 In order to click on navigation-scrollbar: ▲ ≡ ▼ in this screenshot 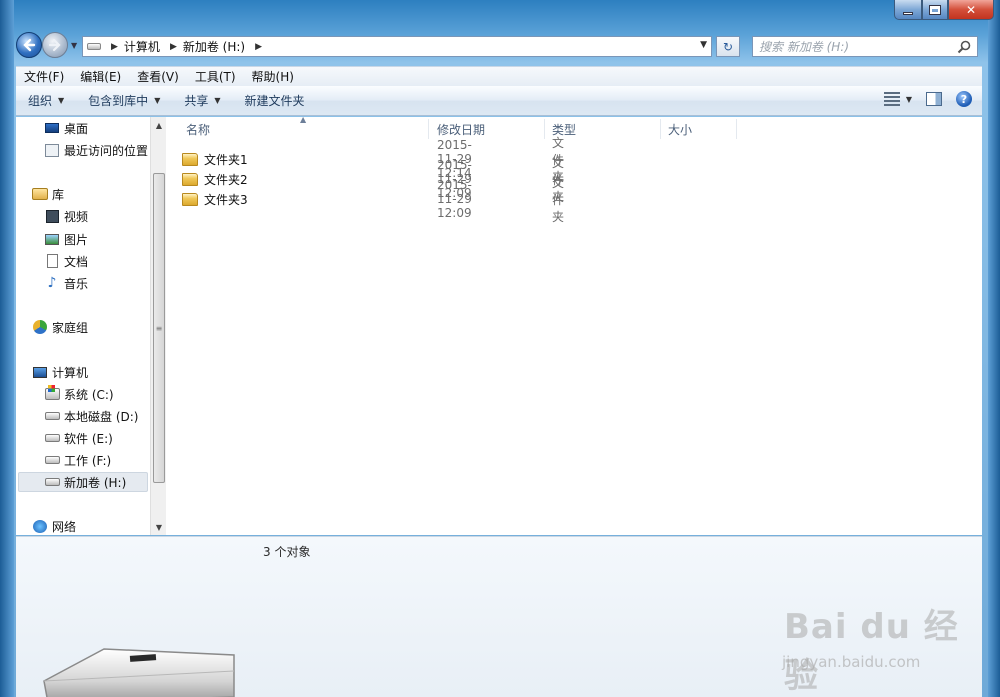, I will do `click(158, 326)`.